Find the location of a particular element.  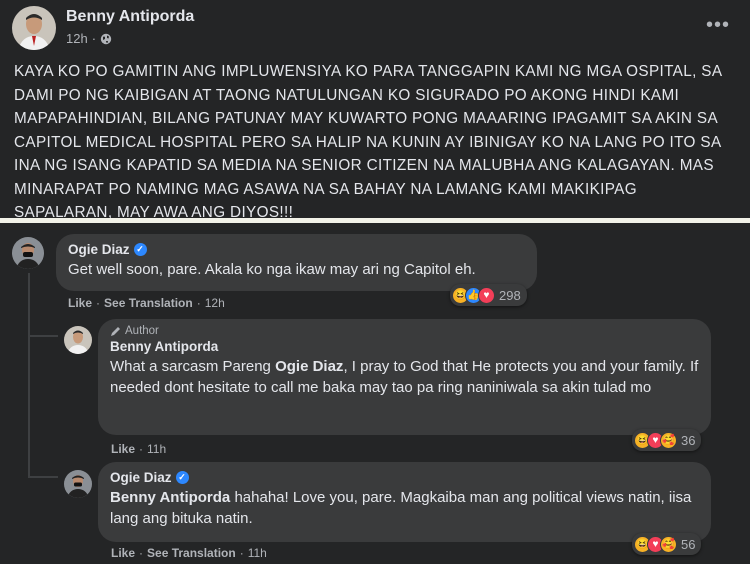

reply-author-name: Ogie Diaz is located at coordinates (141, 477).